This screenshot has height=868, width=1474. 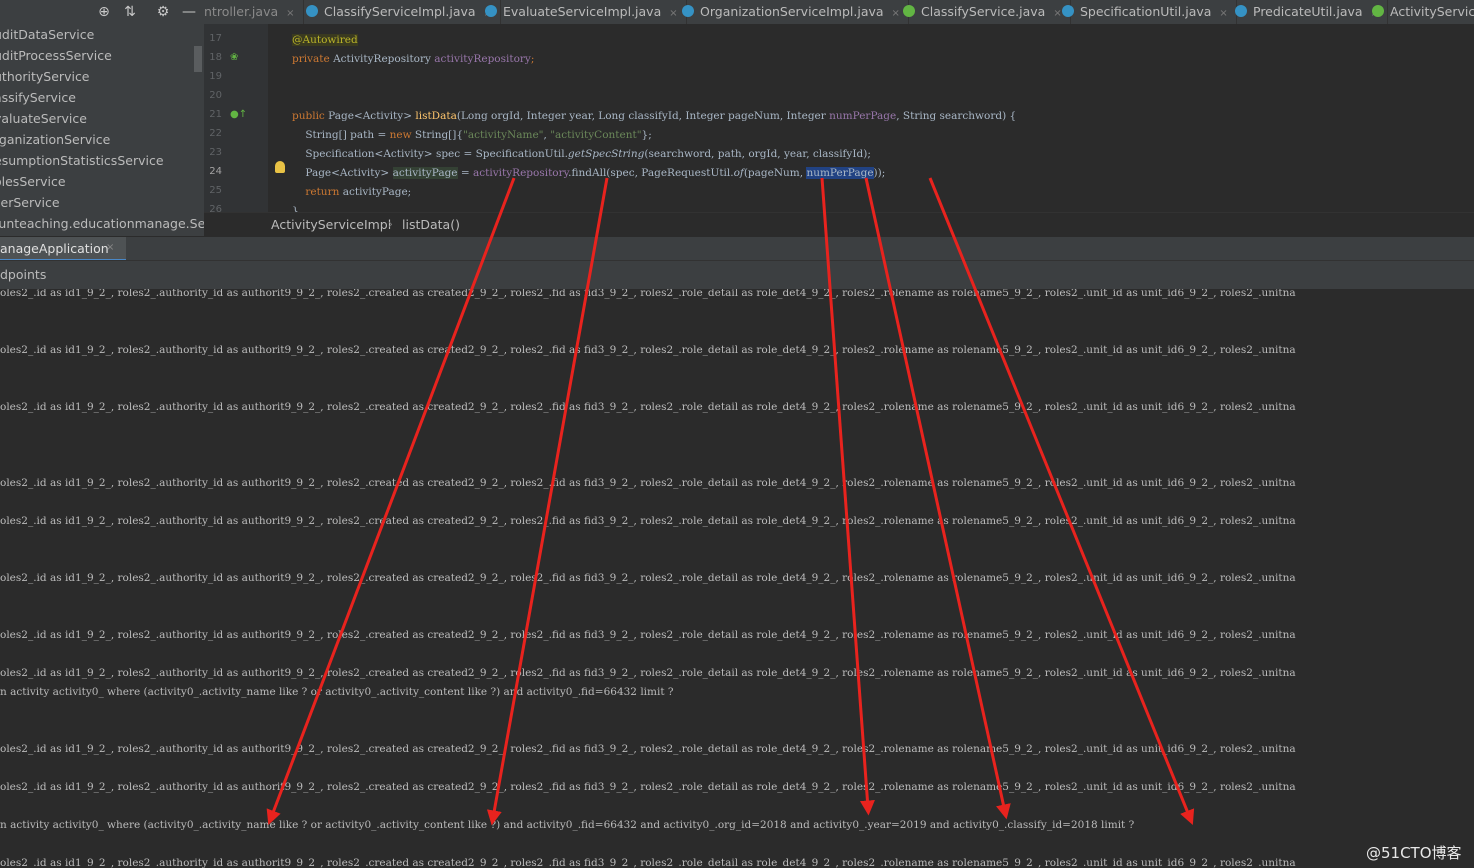 I want to click on code-token: private, so click(x=313, y=59).